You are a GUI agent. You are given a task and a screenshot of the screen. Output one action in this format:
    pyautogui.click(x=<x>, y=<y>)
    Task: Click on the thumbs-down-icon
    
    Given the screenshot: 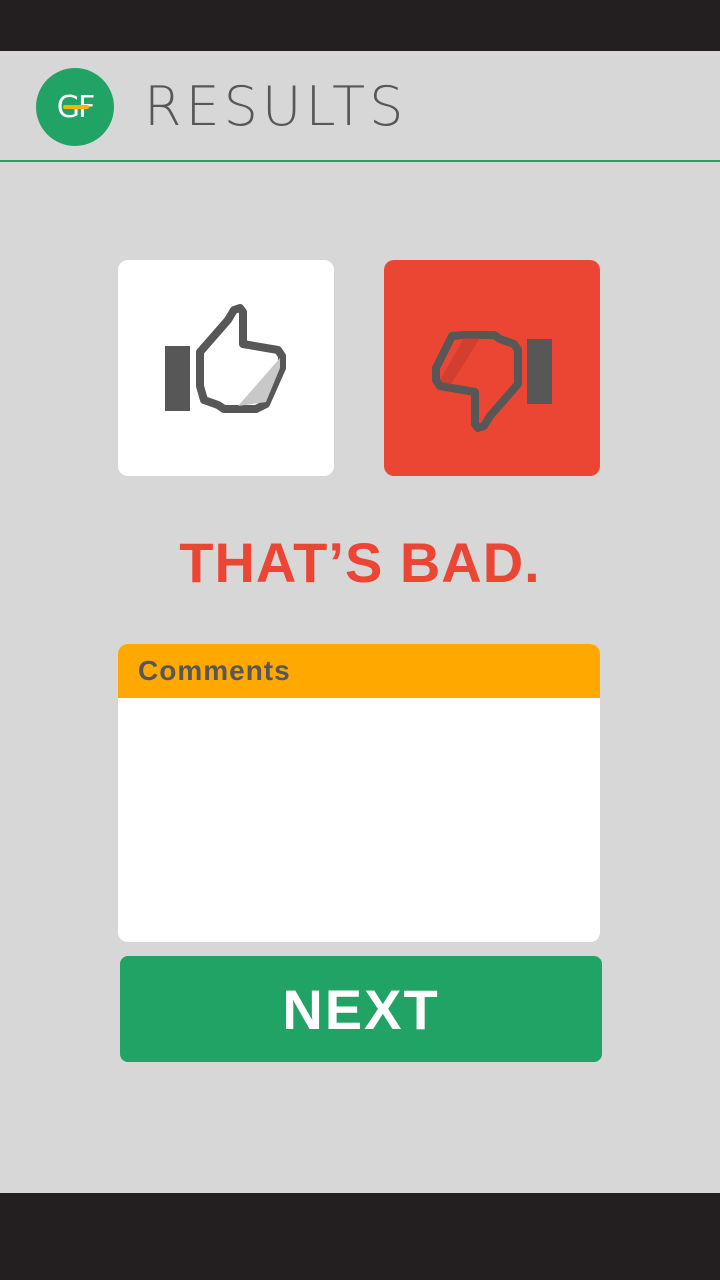 What is the action you would take?
    pyautogui.click(x=492, y=381)
    